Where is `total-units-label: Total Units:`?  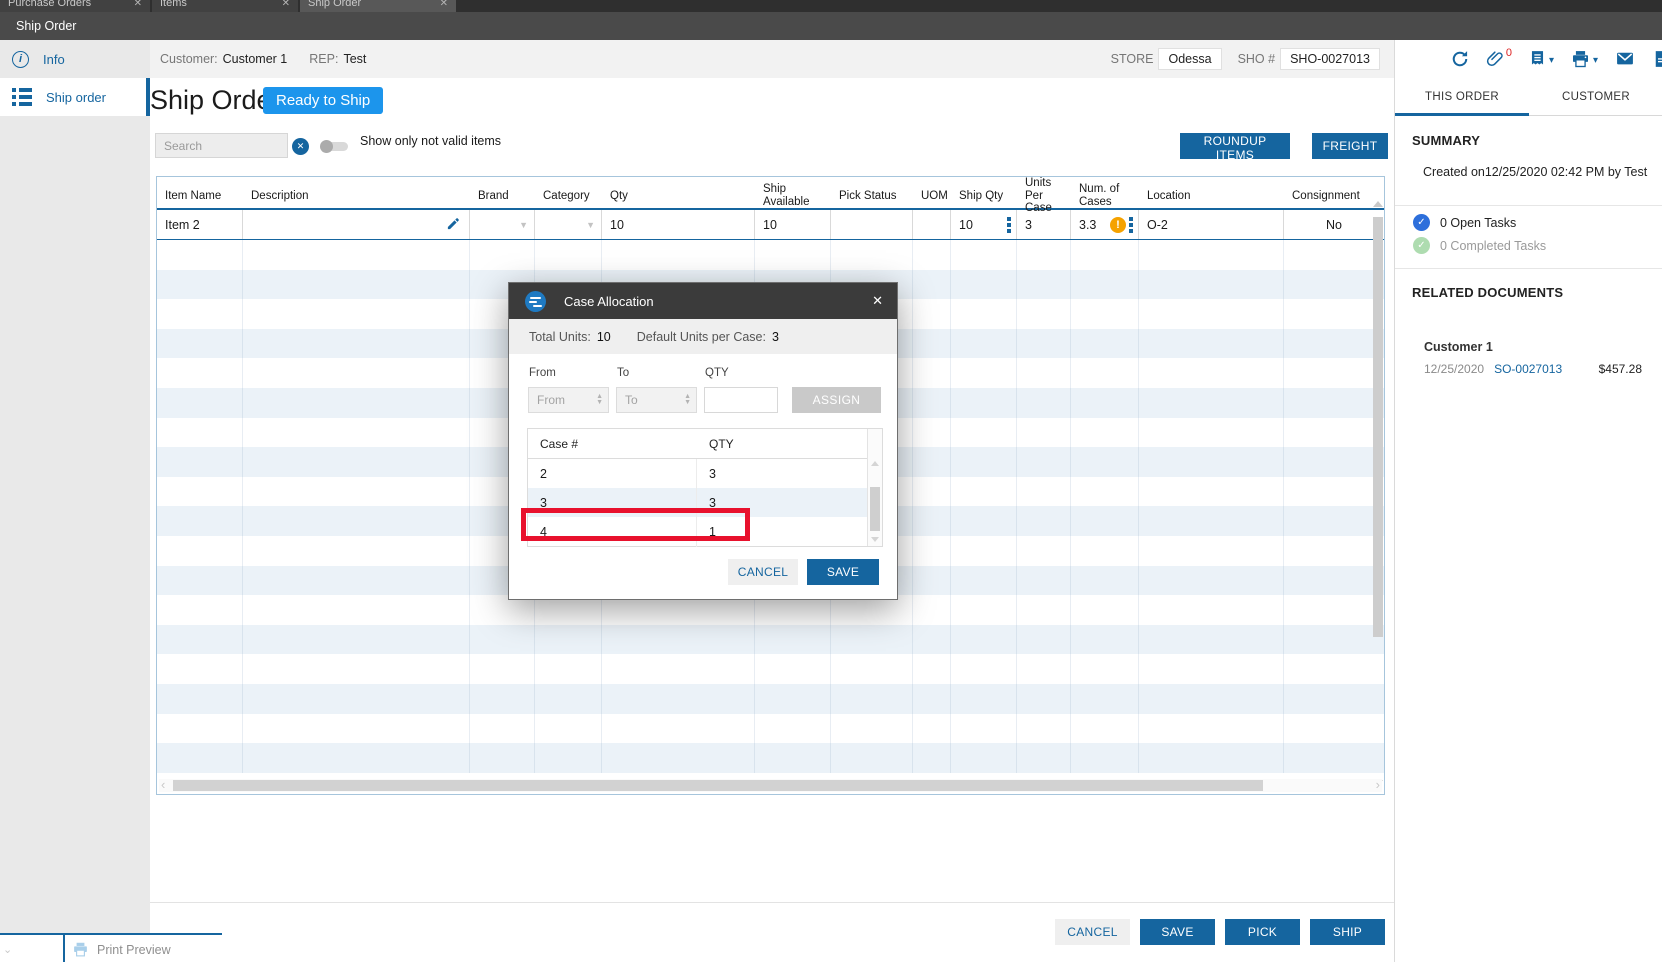 total-units-label: Total Units: is located at coordinates (560, 336).